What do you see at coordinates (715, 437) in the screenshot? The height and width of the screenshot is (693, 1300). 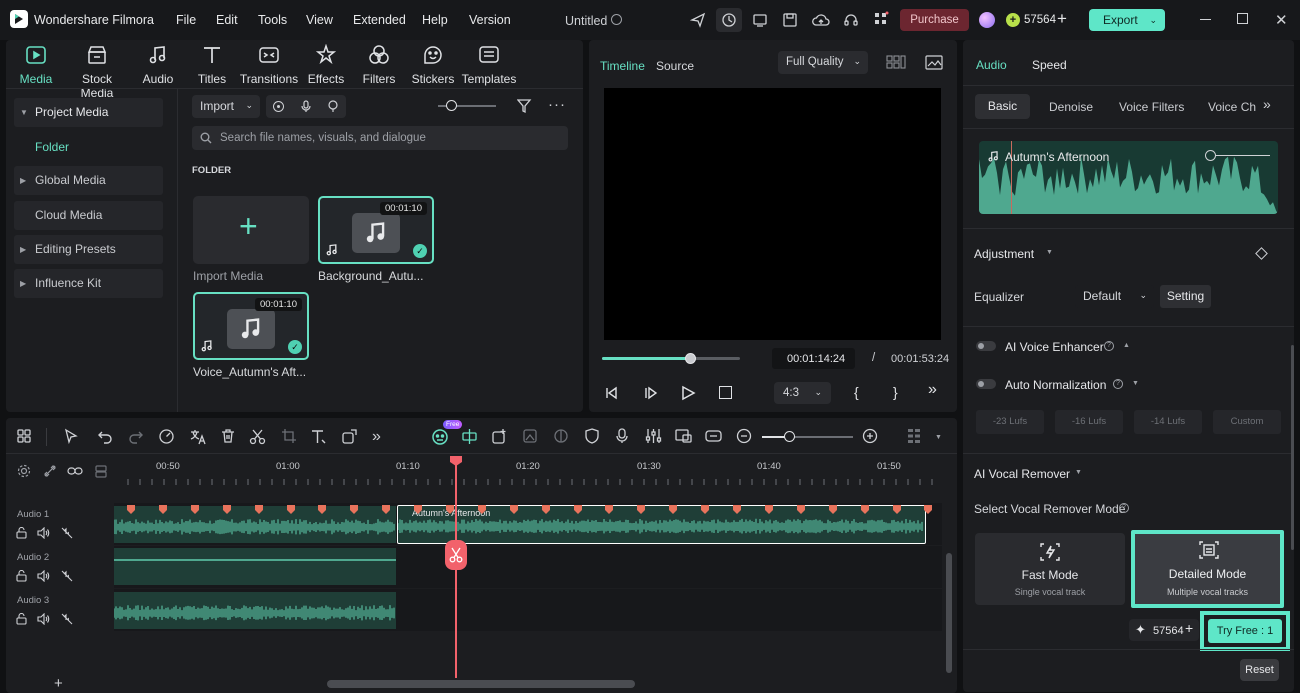 I see `keyframe-icon` at bounding box center [715, 437].